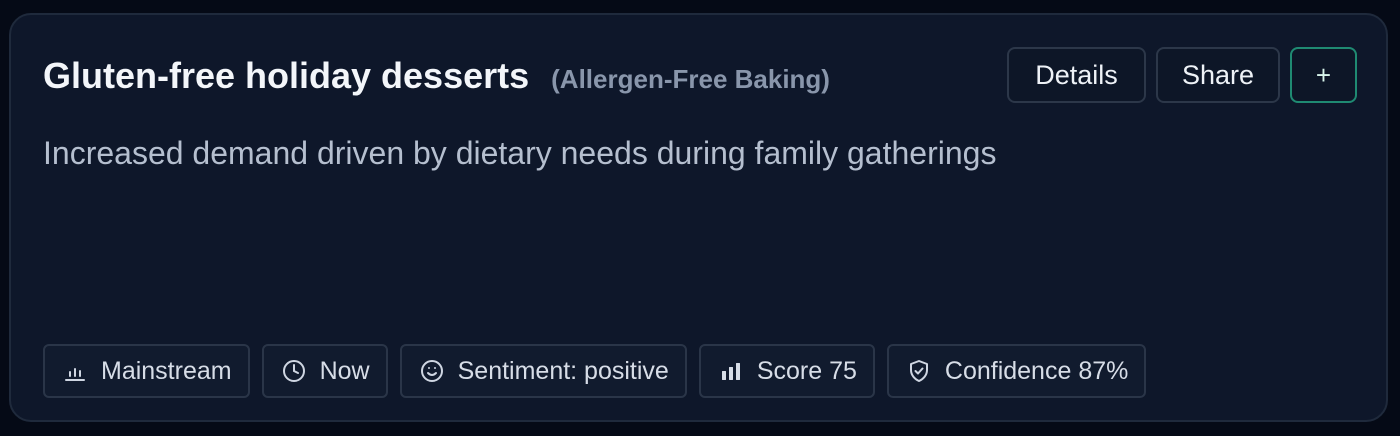  I want to click on tag-score: Score 75, so click(786, 371).